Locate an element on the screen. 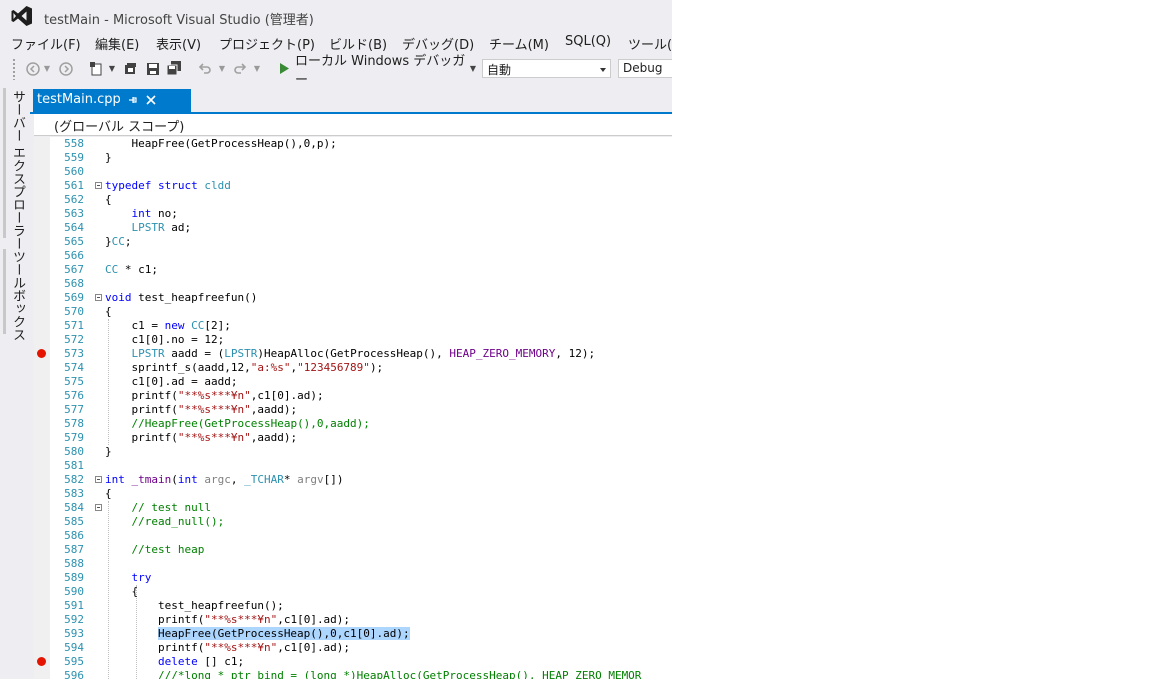 Image resolution: width=1152 pixels, height=679 pixels. code-line: 594 printf("**%s***¥n",c1[0].ad); is located at coordinates (353, 648).